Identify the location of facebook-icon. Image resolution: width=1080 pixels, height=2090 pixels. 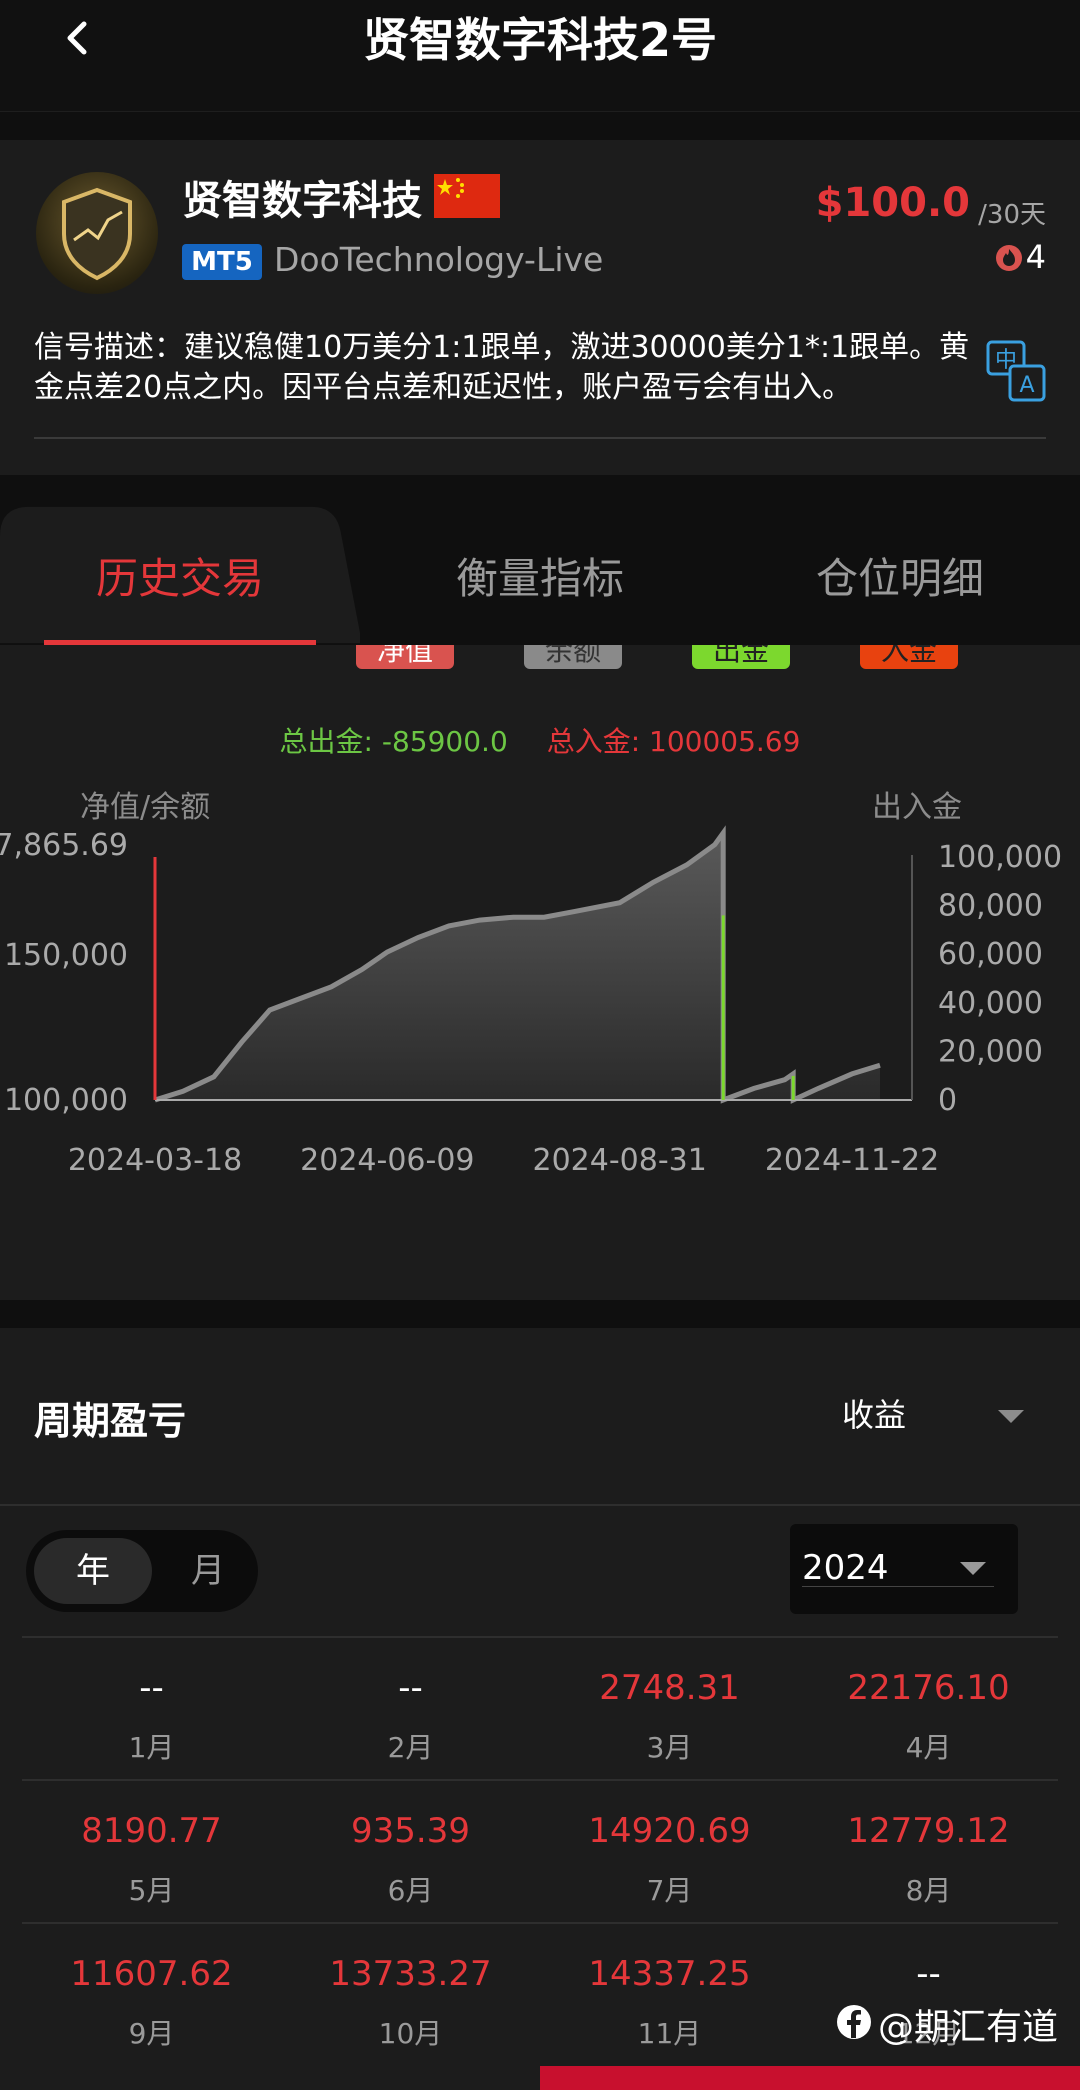
(854, 2022).